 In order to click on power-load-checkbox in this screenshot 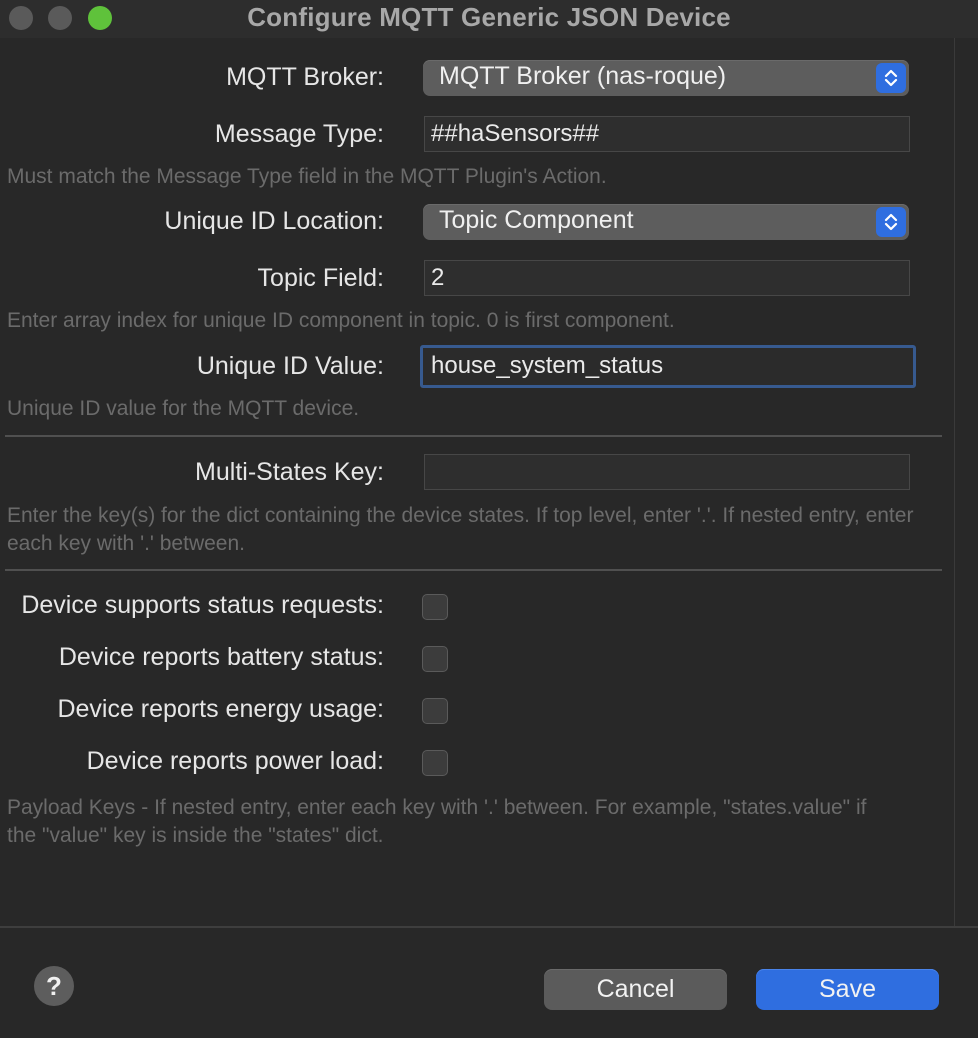, I will do `click(435, 763)`.